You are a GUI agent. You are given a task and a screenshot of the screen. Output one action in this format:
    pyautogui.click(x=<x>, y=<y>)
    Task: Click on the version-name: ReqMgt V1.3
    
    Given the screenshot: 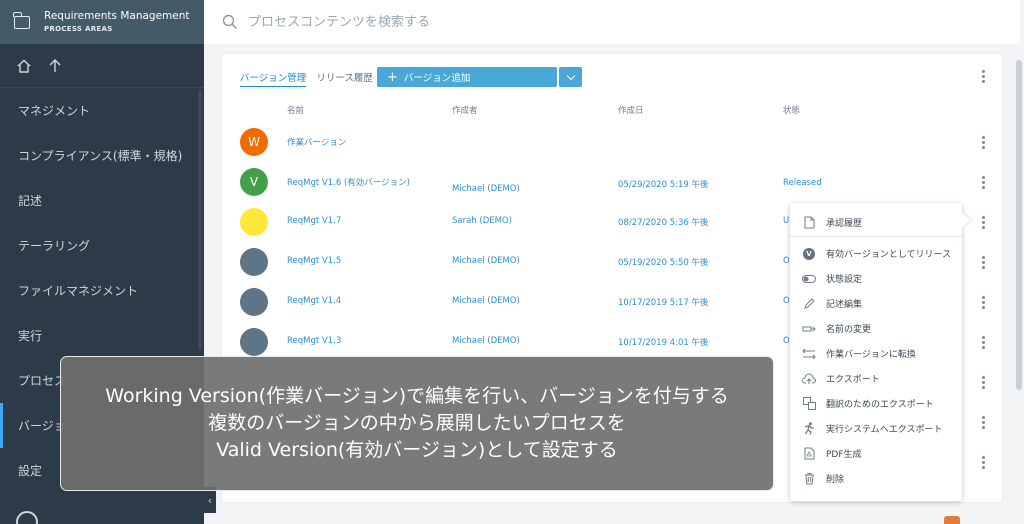 What is the action you would take?
    pyautogui.click(x=314, y=341)
    